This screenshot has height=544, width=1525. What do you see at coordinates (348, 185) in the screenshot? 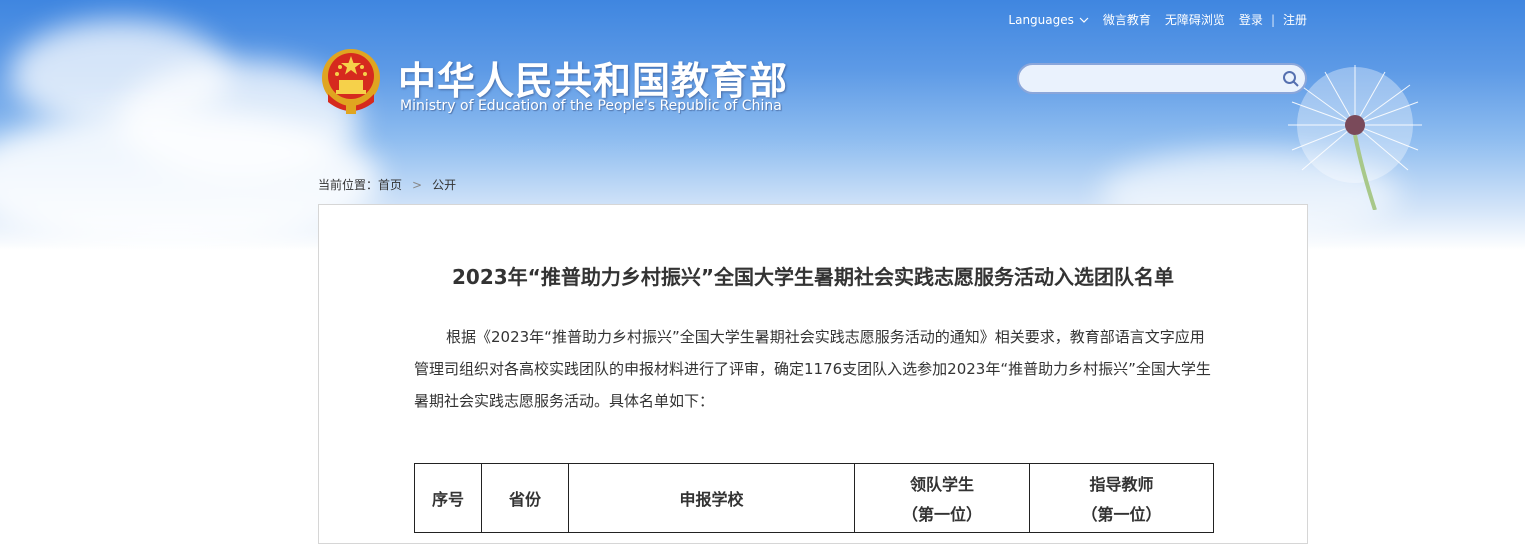
I see `breadcrumb-prefix: 当前位置：` at bounding box center [348, 185].